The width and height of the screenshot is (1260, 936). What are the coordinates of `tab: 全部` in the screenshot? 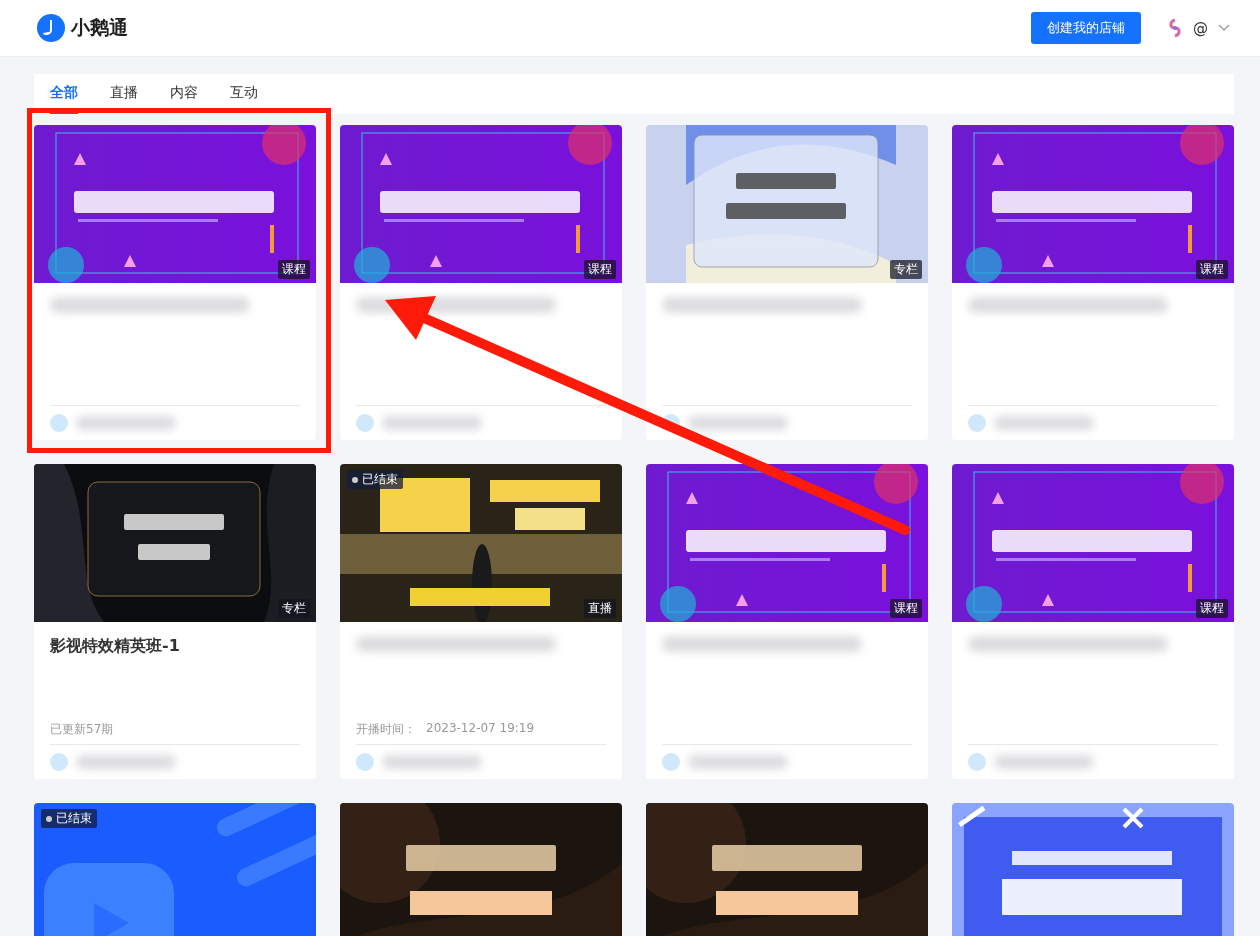 It's located at (64, 94).